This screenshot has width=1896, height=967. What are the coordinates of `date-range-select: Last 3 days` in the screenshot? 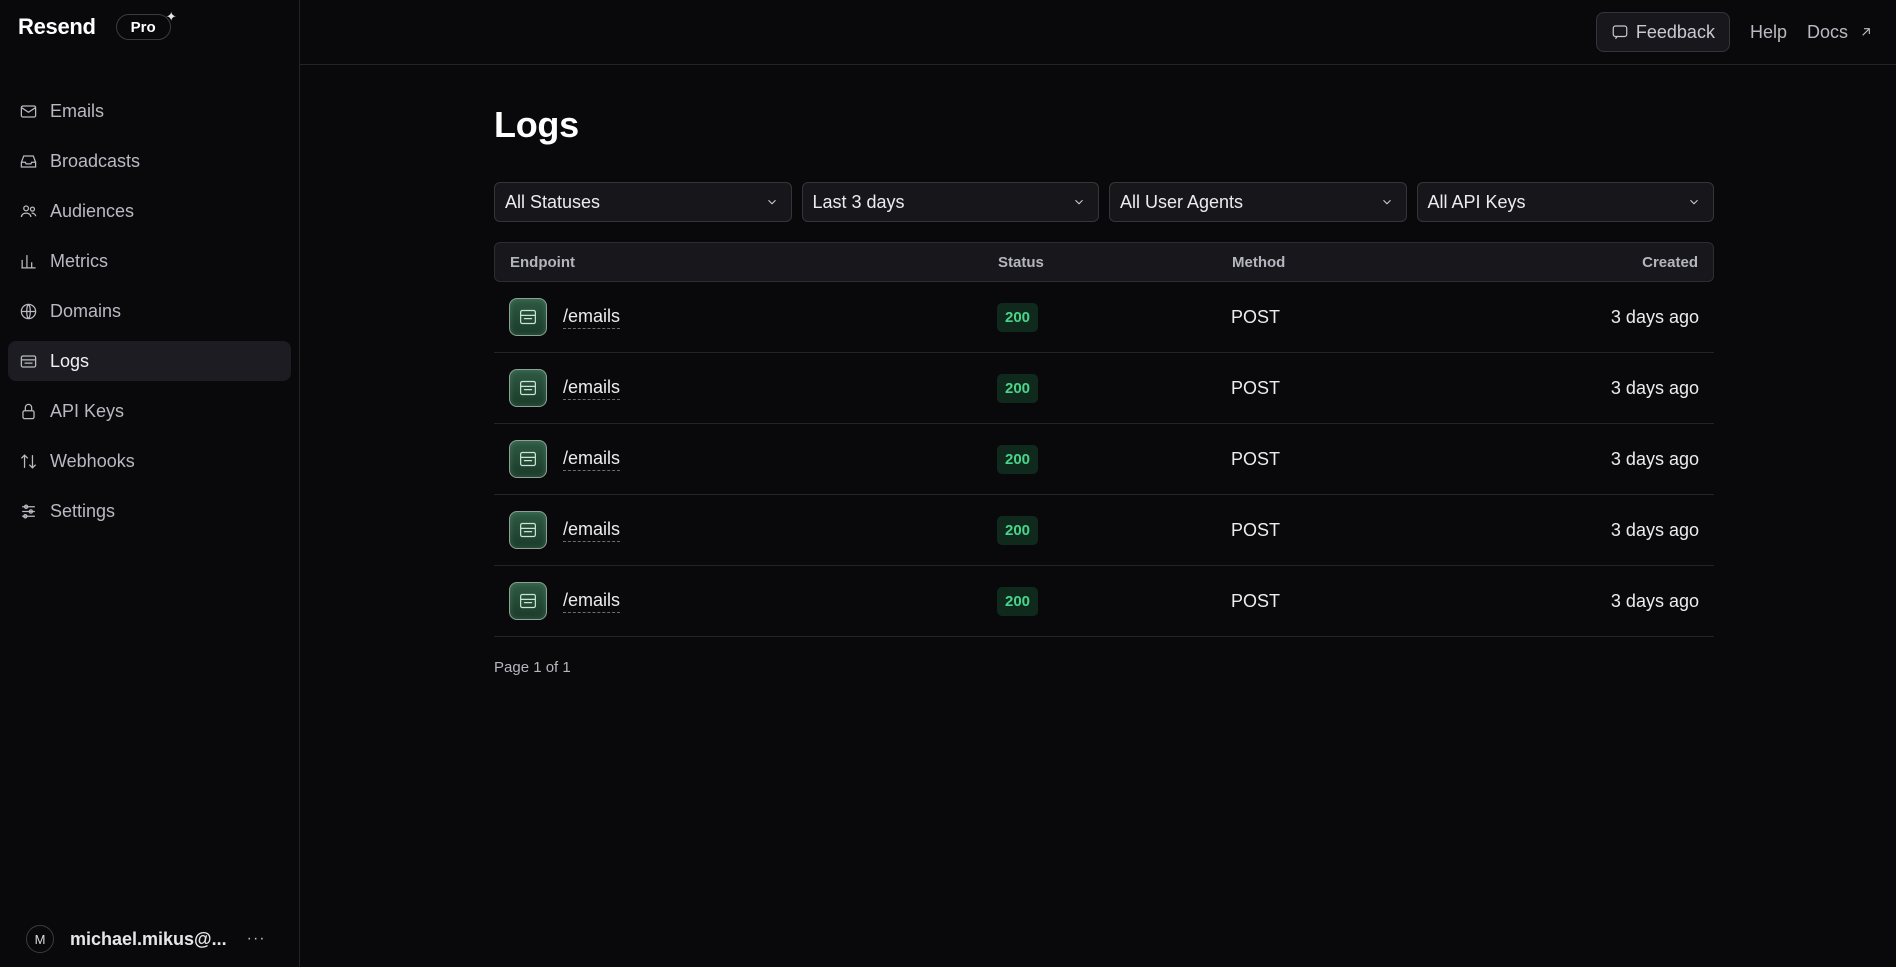 It's located at (950, 202).